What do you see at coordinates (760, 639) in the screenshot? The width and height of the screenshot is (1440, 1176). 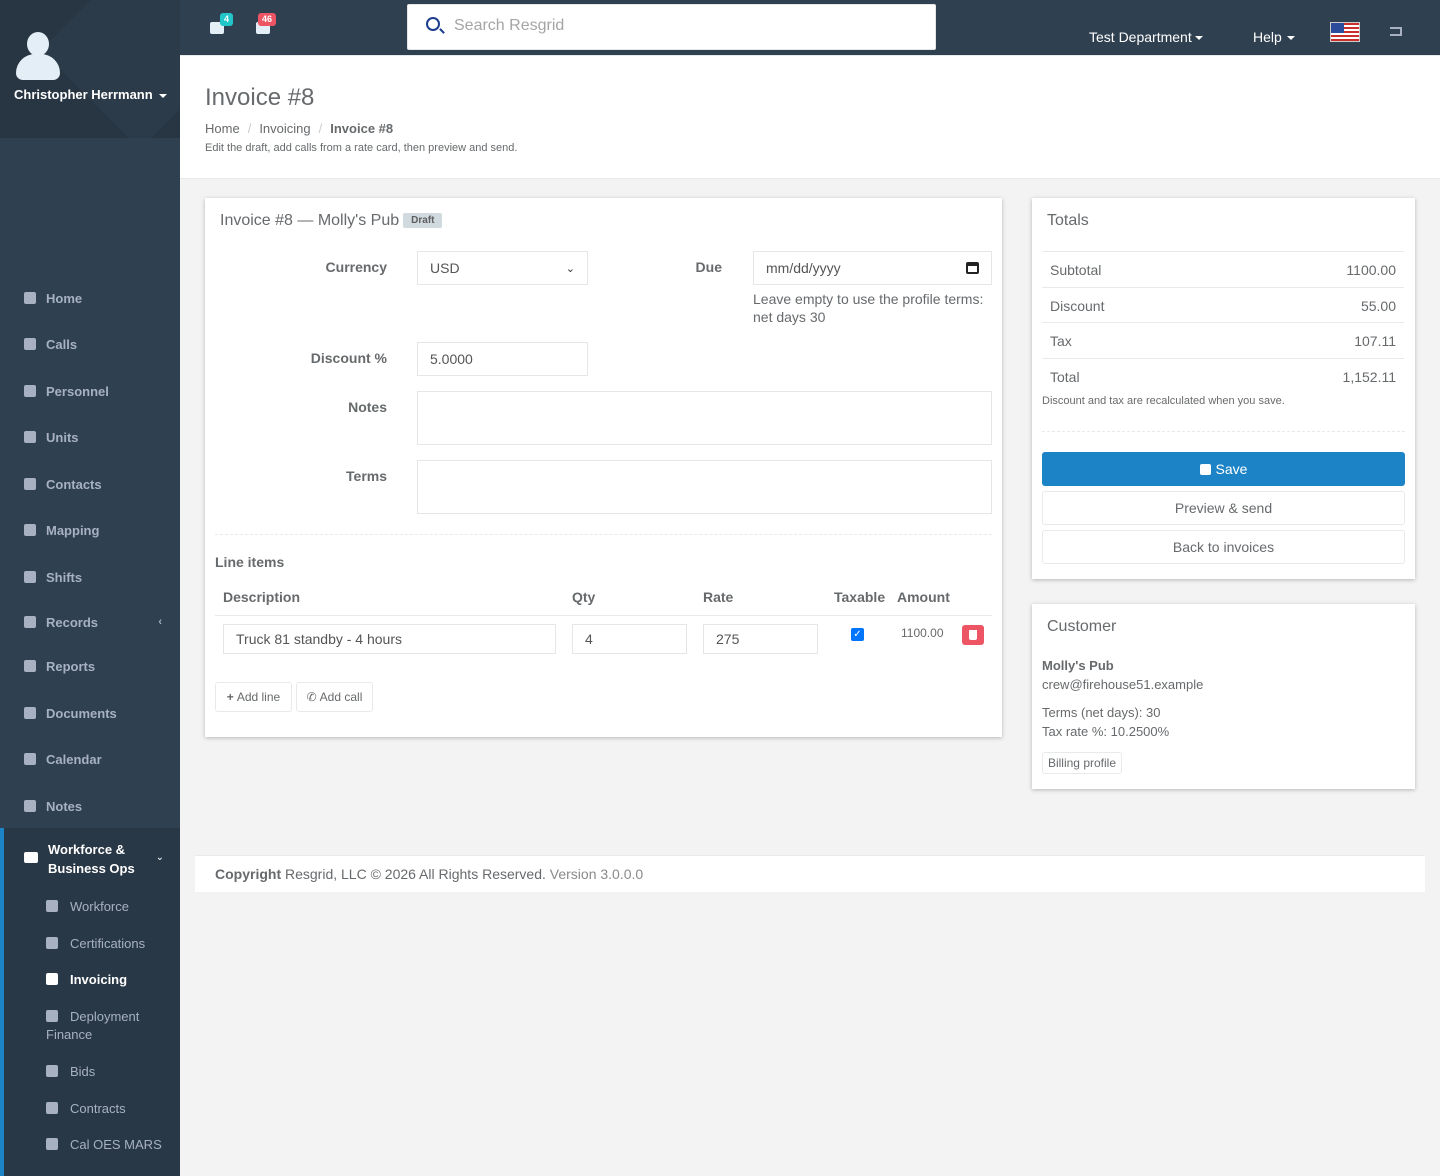 I see `rate-input: 275` at bounding box center [760, 639].